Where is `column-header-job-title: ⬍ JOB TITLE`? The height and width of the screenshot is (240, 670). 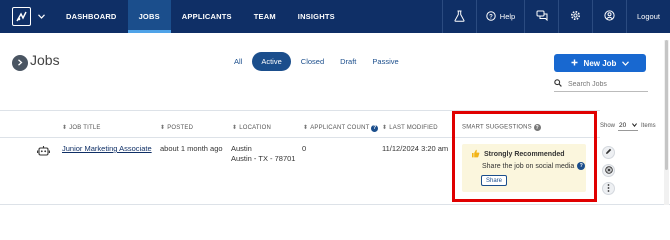 column-header-job-title: ⬍ JOB TITLE is located at coordinates (81, 127).